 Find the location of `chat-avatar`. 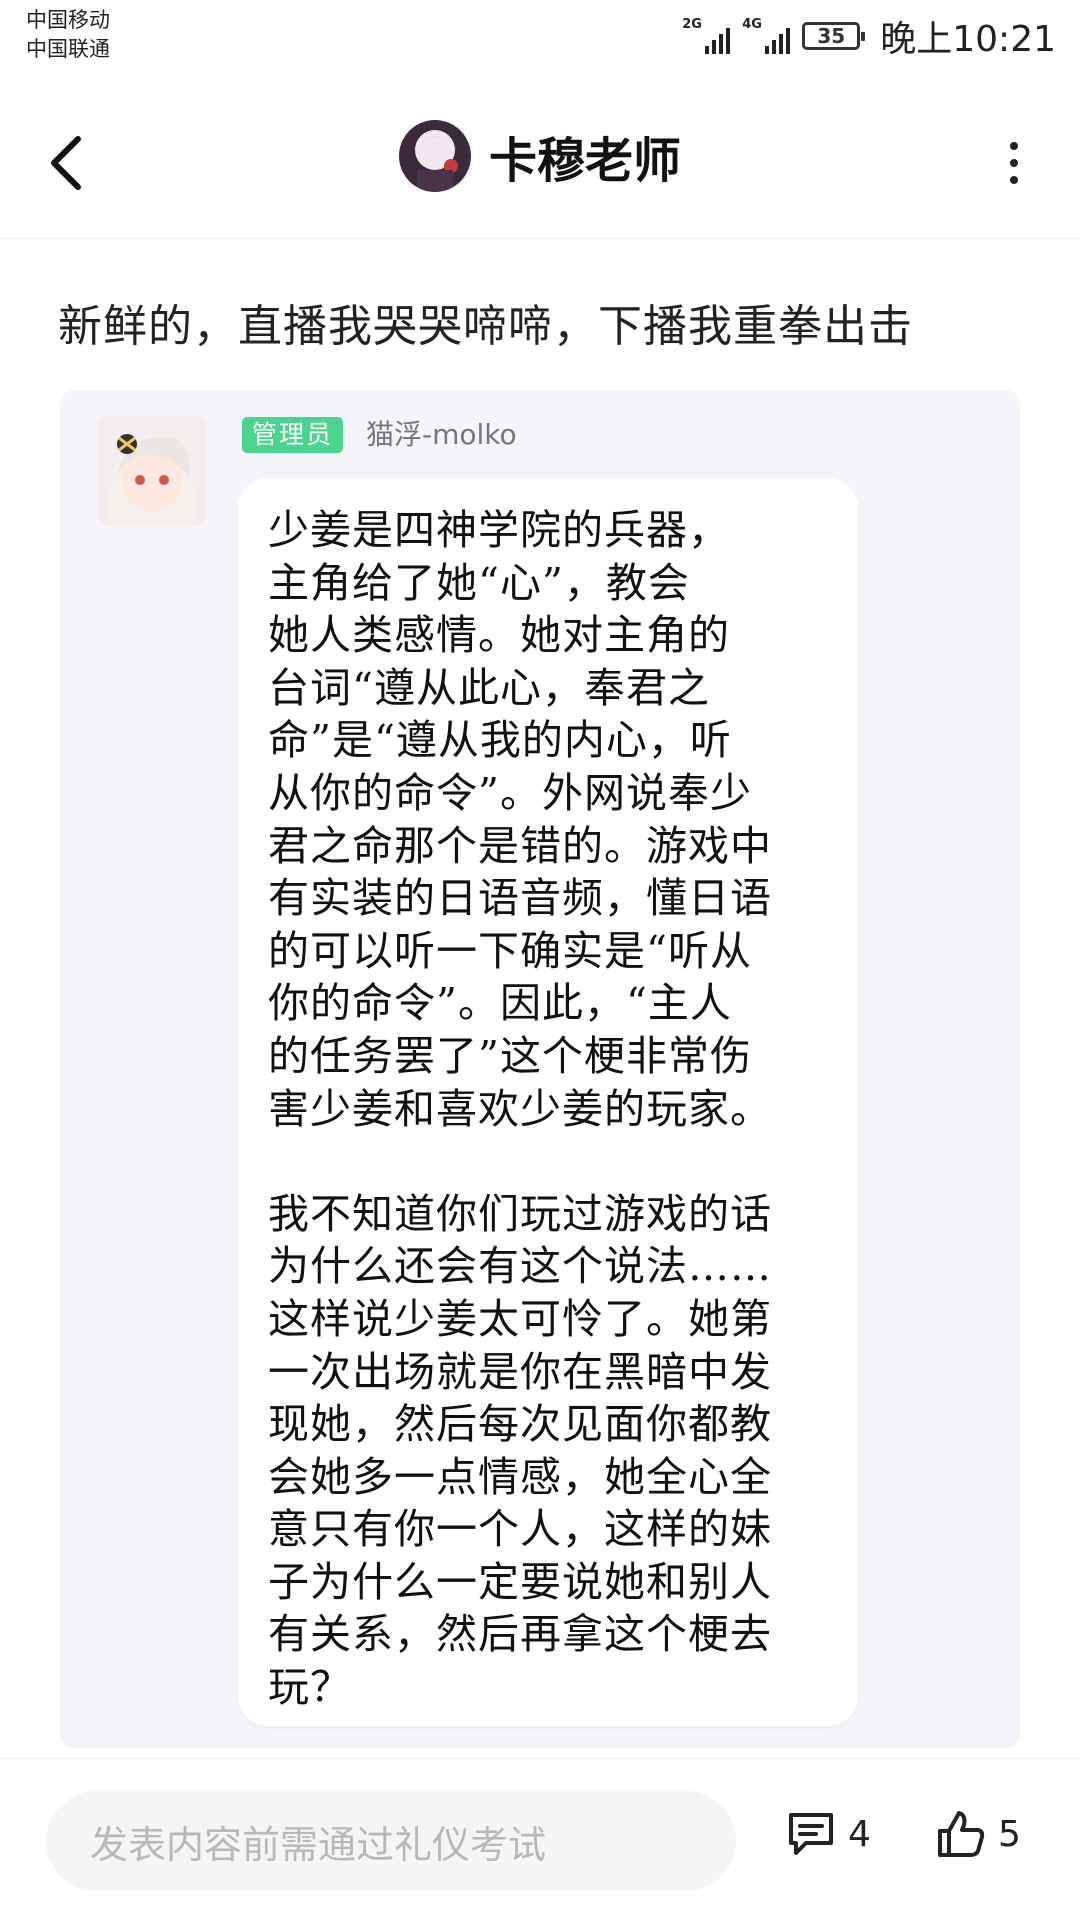

chat-avatar is located at coordinates (152, 471).